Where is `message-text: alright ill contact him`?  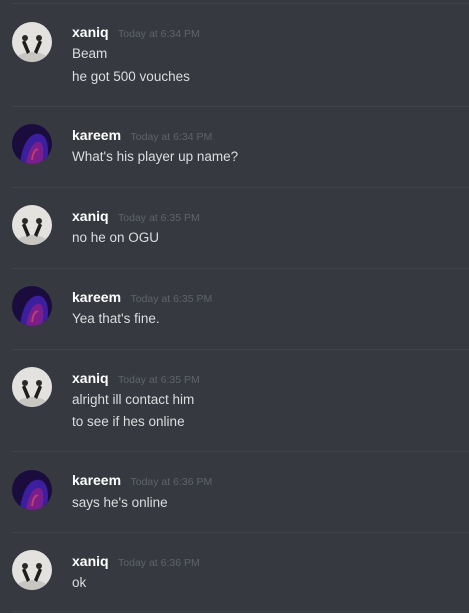 message-text: alright ill contact him is located at coordinates (133, 399).